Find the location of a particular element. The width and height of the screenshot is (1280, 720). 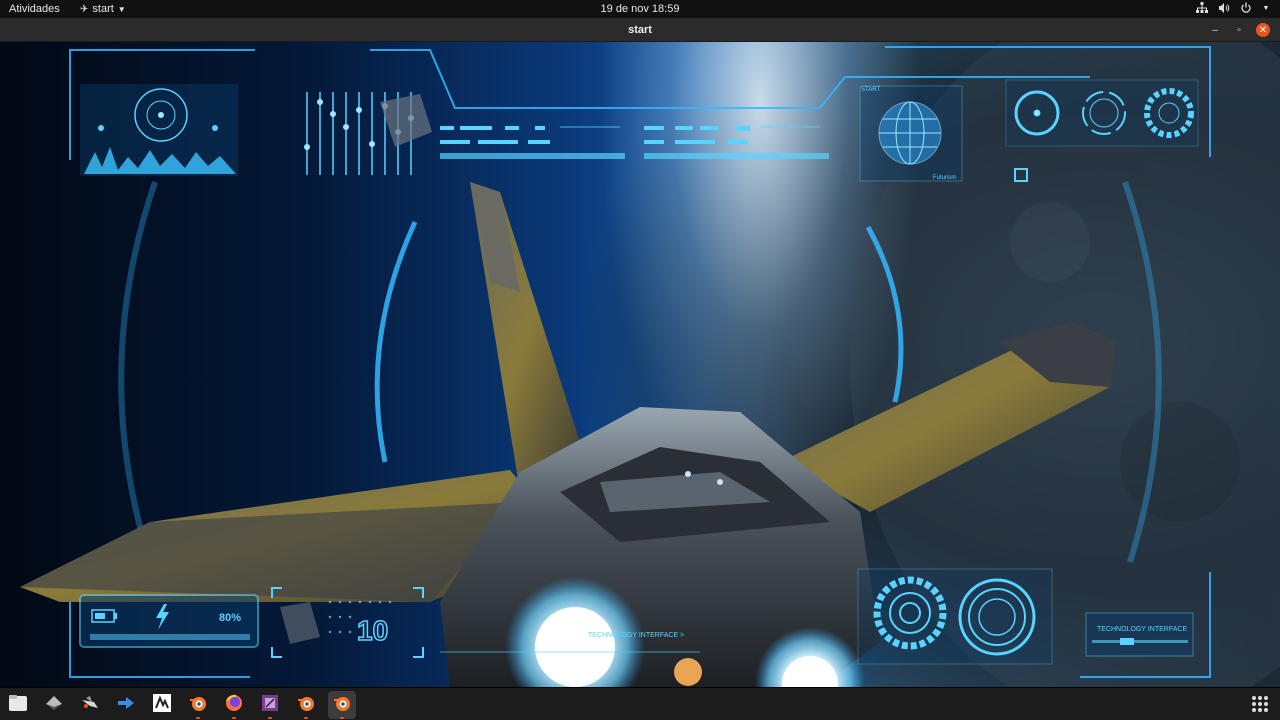

spaceship-app-icon is located at coordinates (90, 705).